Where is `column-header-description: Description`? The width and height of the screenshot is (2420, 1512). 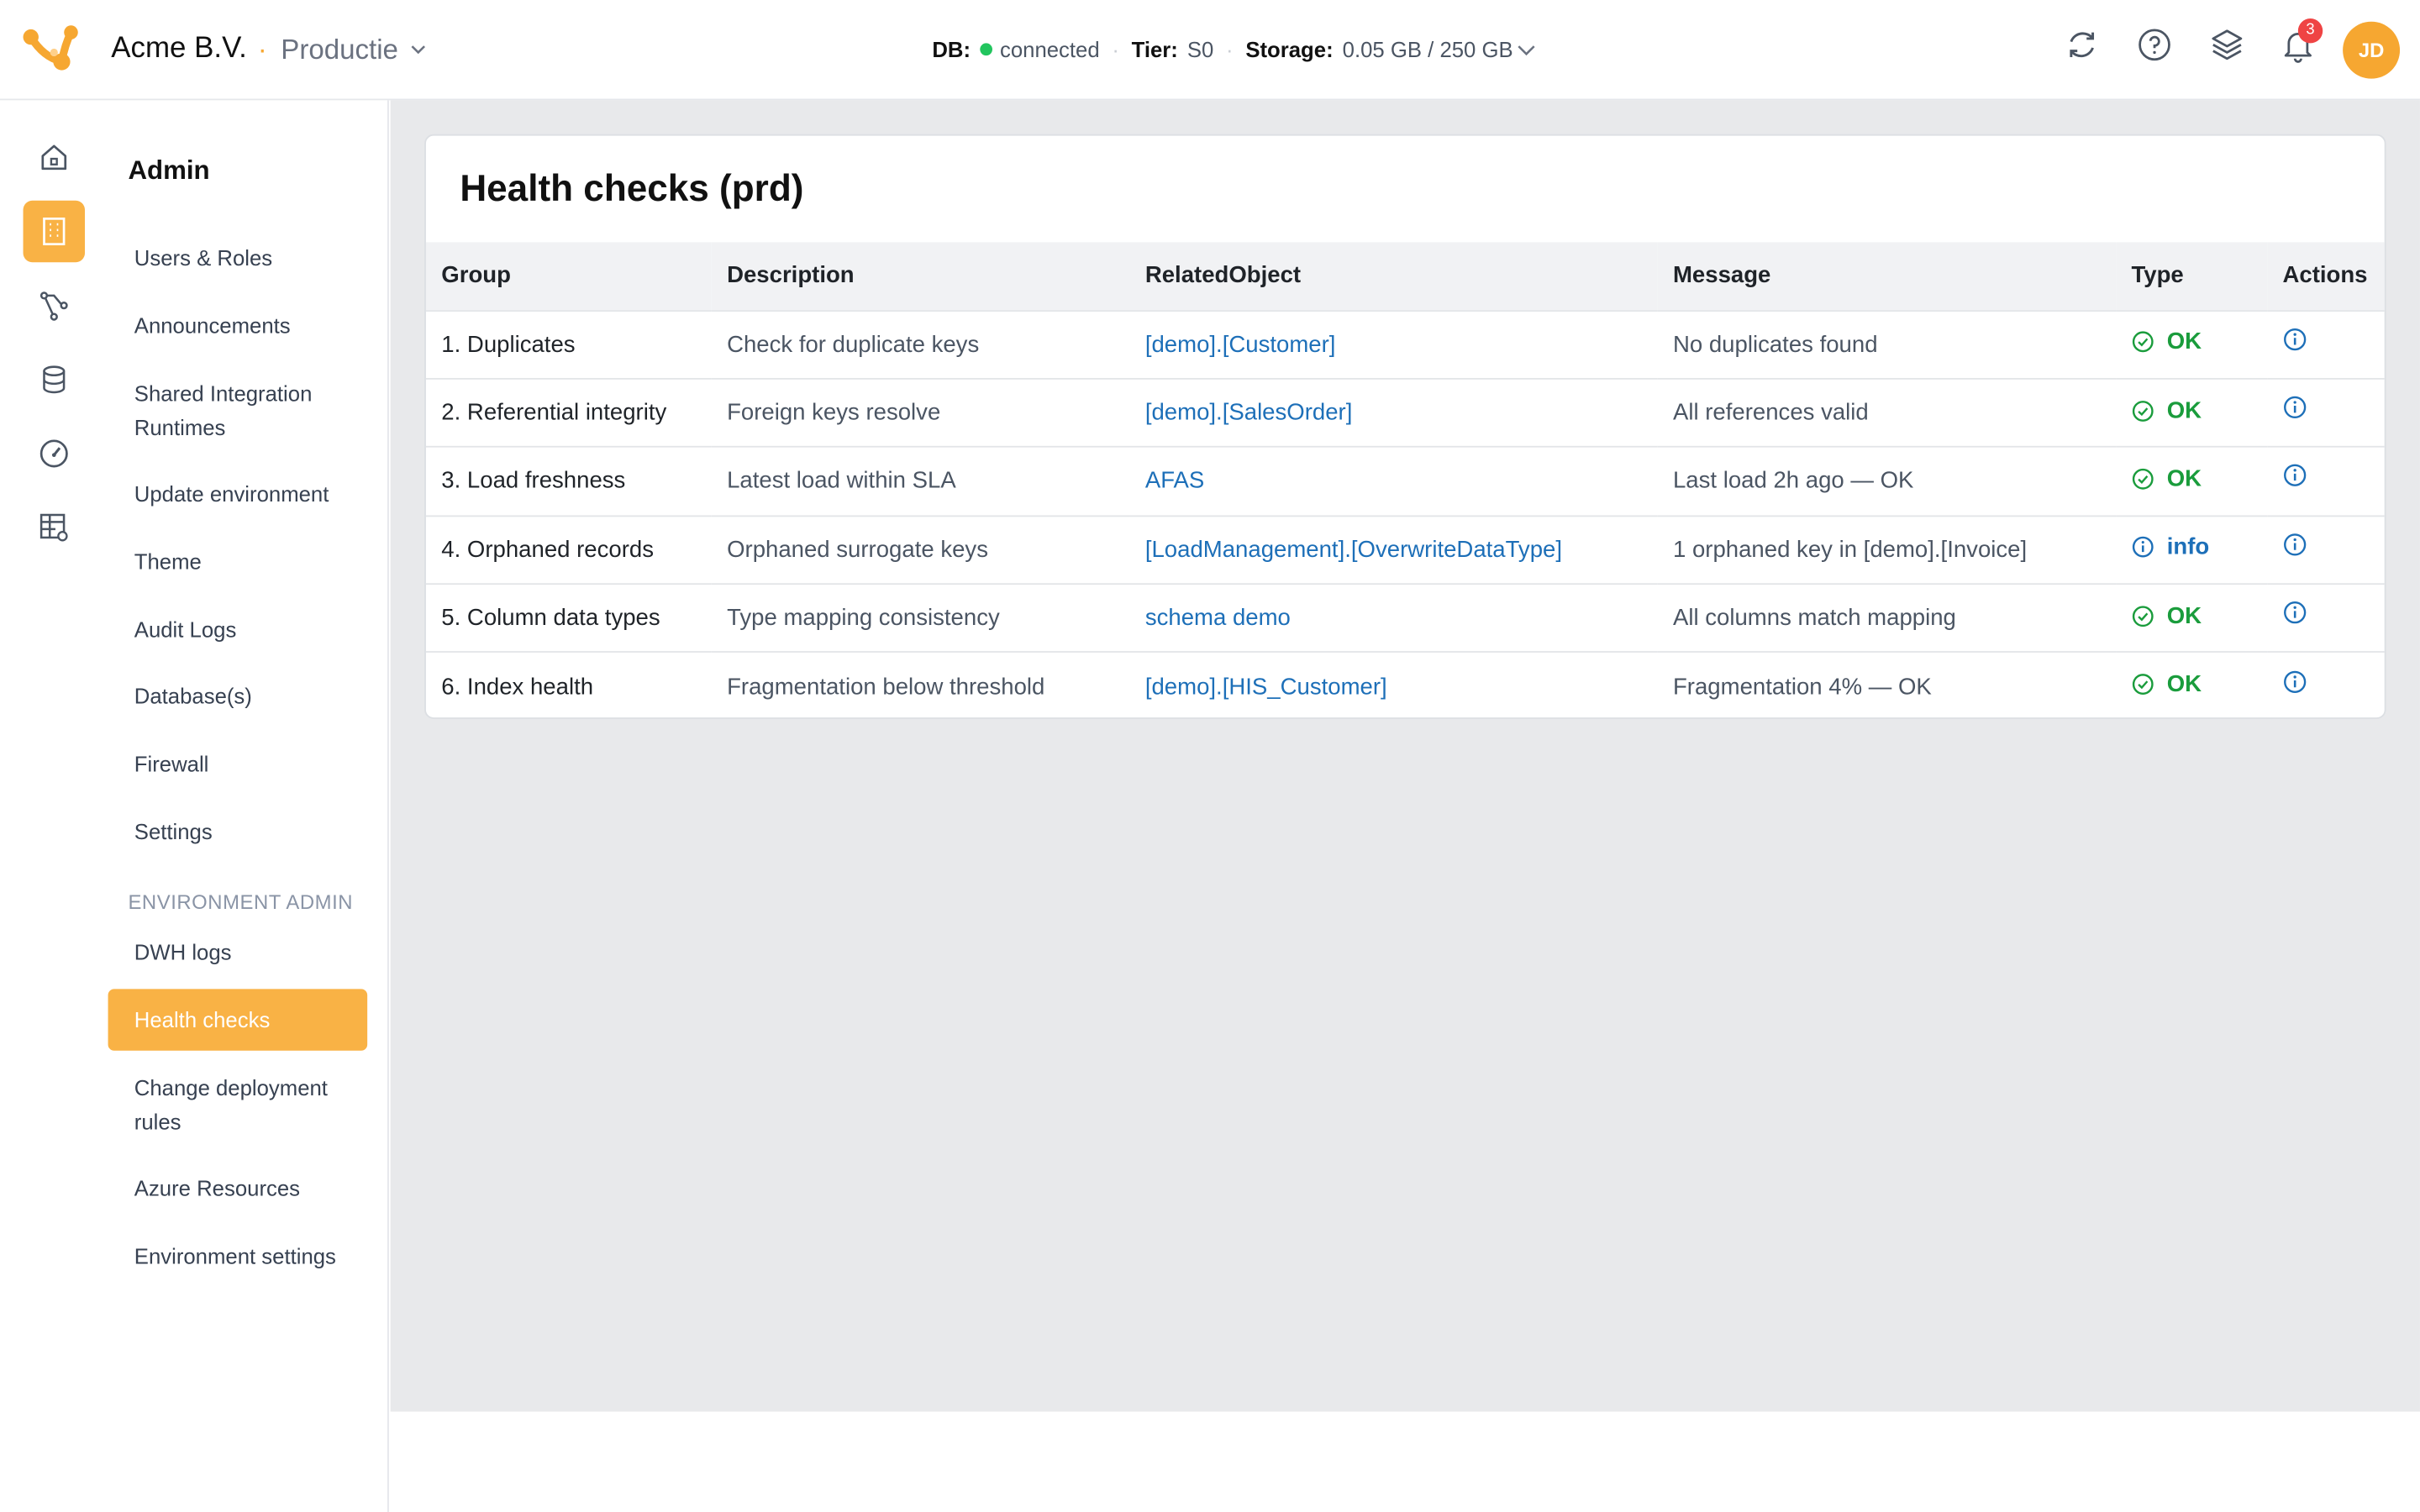 column-header-description: Description is located at coordinates (921, 276).